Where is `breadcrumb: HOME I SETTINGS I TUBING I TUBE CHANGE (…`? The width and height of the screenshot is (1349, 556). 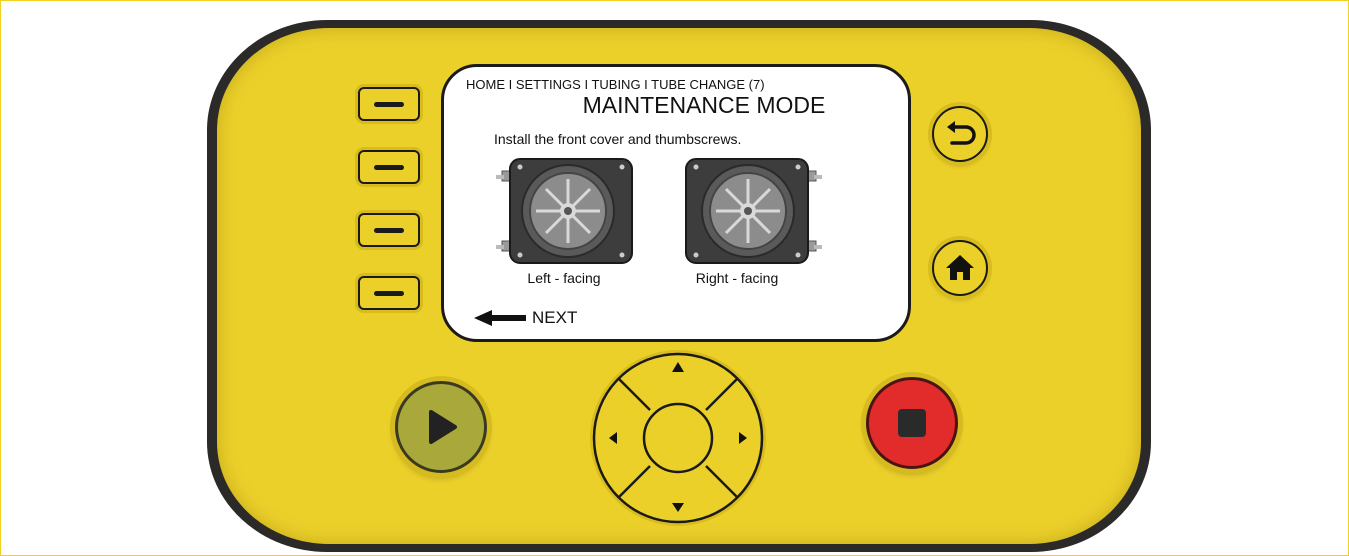
breadcrumb: HOME I SETTINGS I TUBING I TUBE CHANGE (… is located at coordinates (615, 84).